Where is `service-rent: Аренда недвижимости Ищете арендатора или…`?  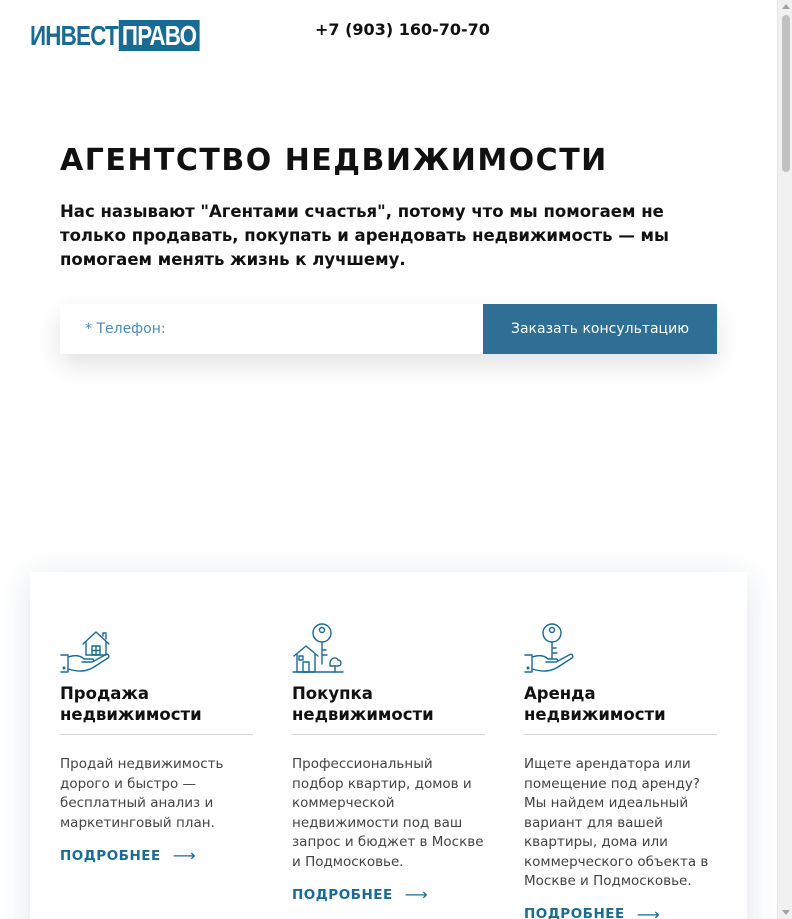
service-rent: Аренда недвижимости Ищете арендатора или… is located at coordinates (620, 770).